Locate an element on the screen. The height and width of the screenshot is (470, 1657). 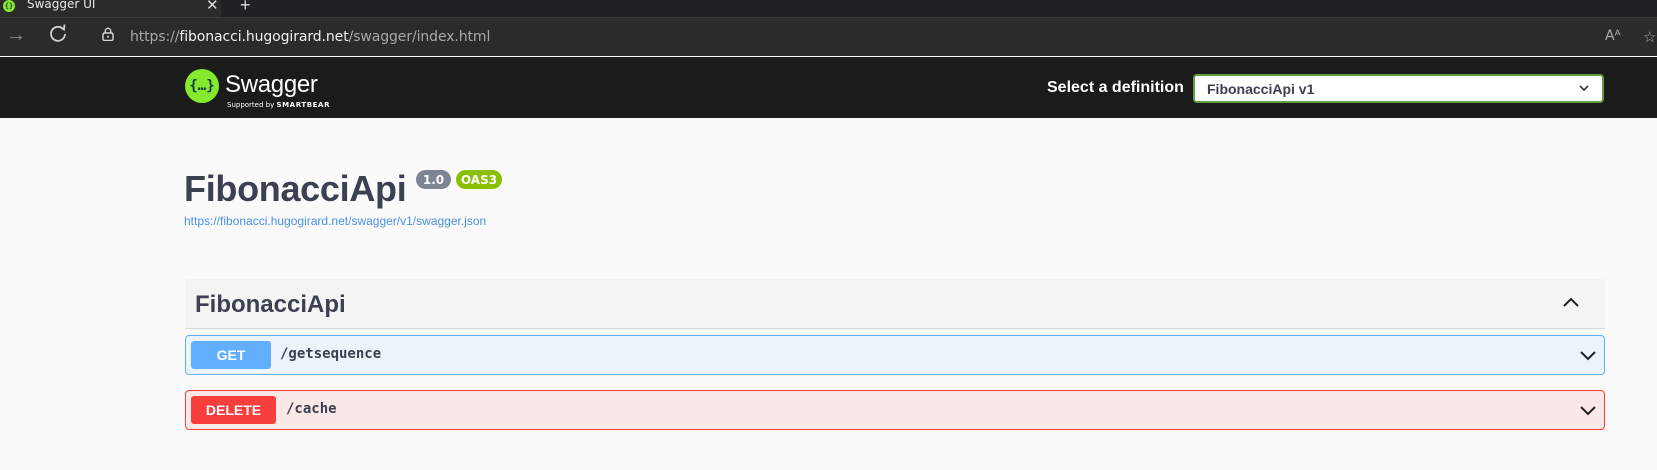
refresh-icon is located at coordinates (58, 33).